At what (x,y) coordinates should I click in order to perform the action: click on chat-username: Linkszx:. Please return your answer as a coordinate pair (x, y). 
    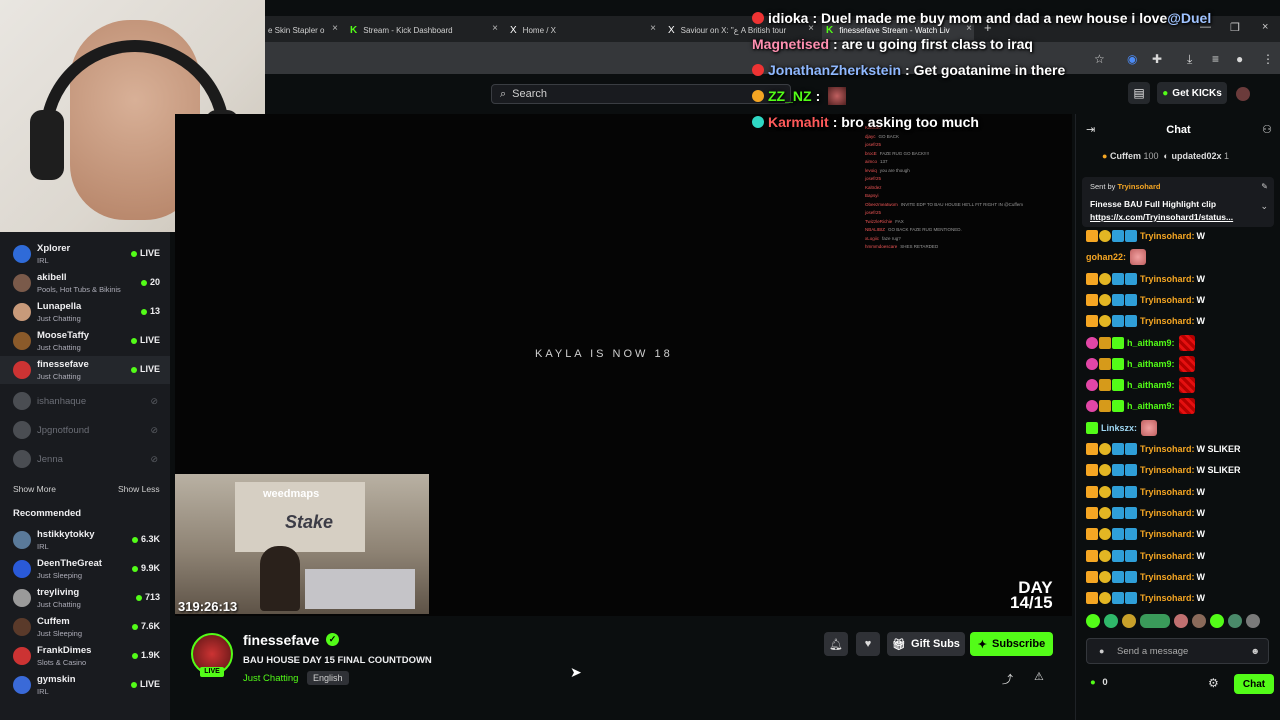
    Looking at the image, I should click on (1119, 428).